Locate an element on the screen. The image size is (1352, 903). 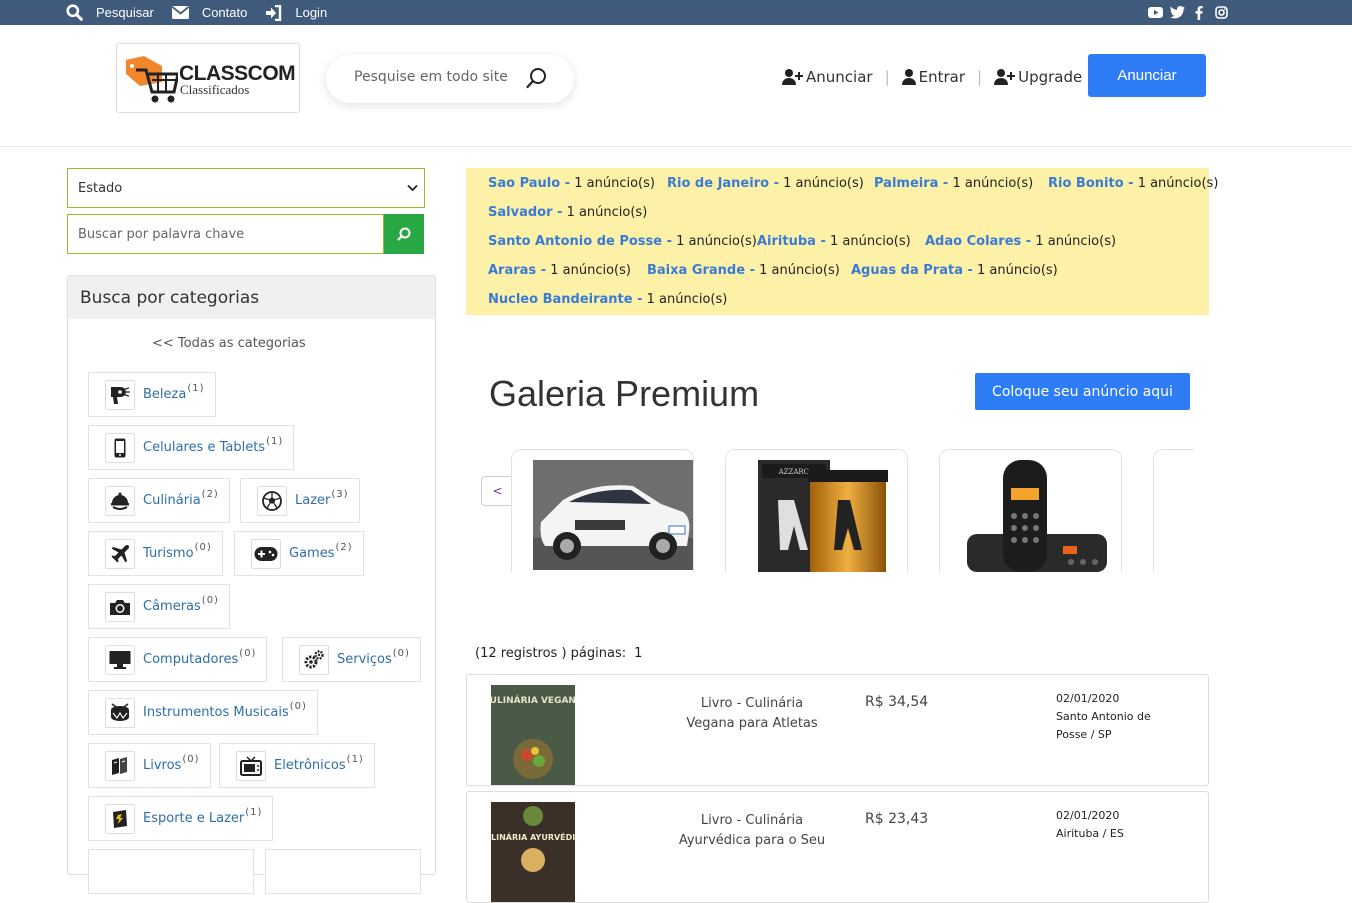
camera-icon is located at coordinates (120, 606).